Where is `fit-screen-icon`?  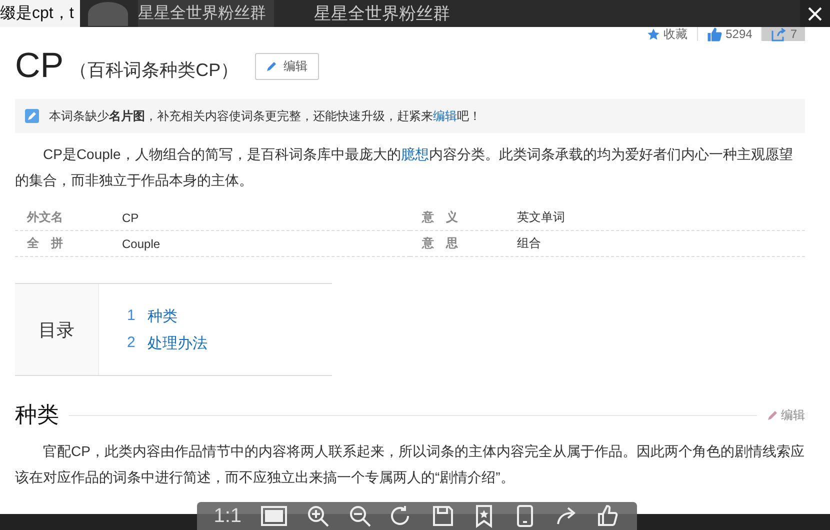 fit-screen-icon is located at coordinates (273, 516).